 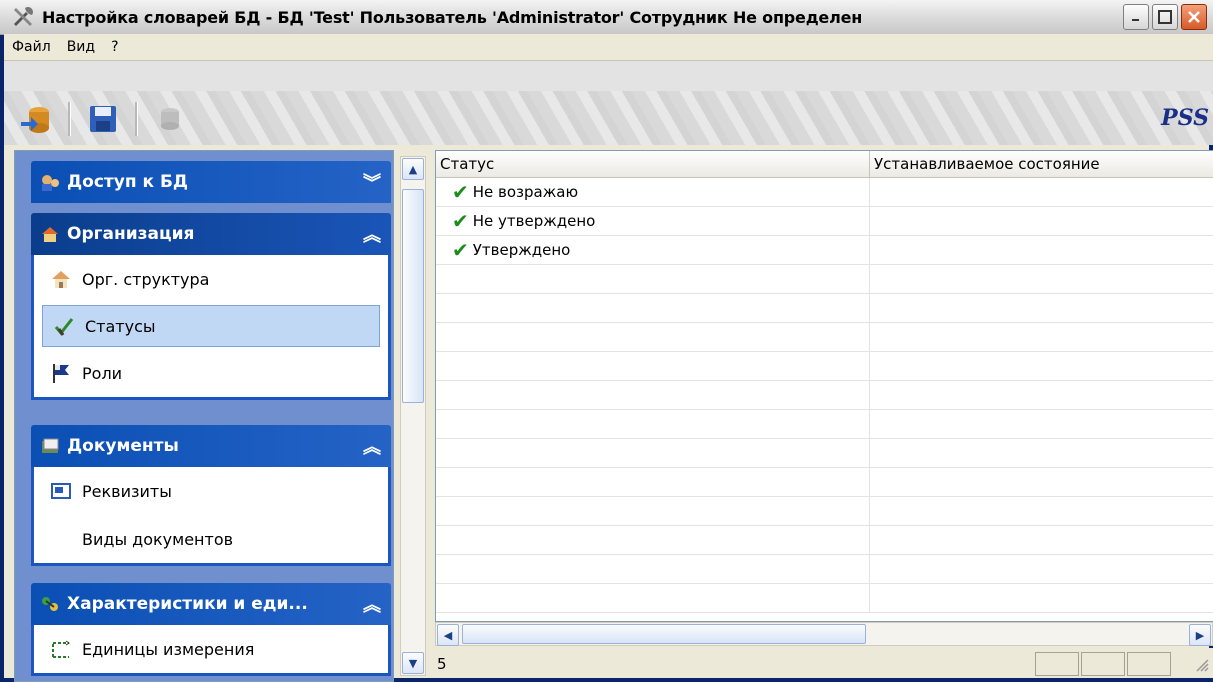 I want to click on status-text: Не утверждено, so click(x=534, y=221).